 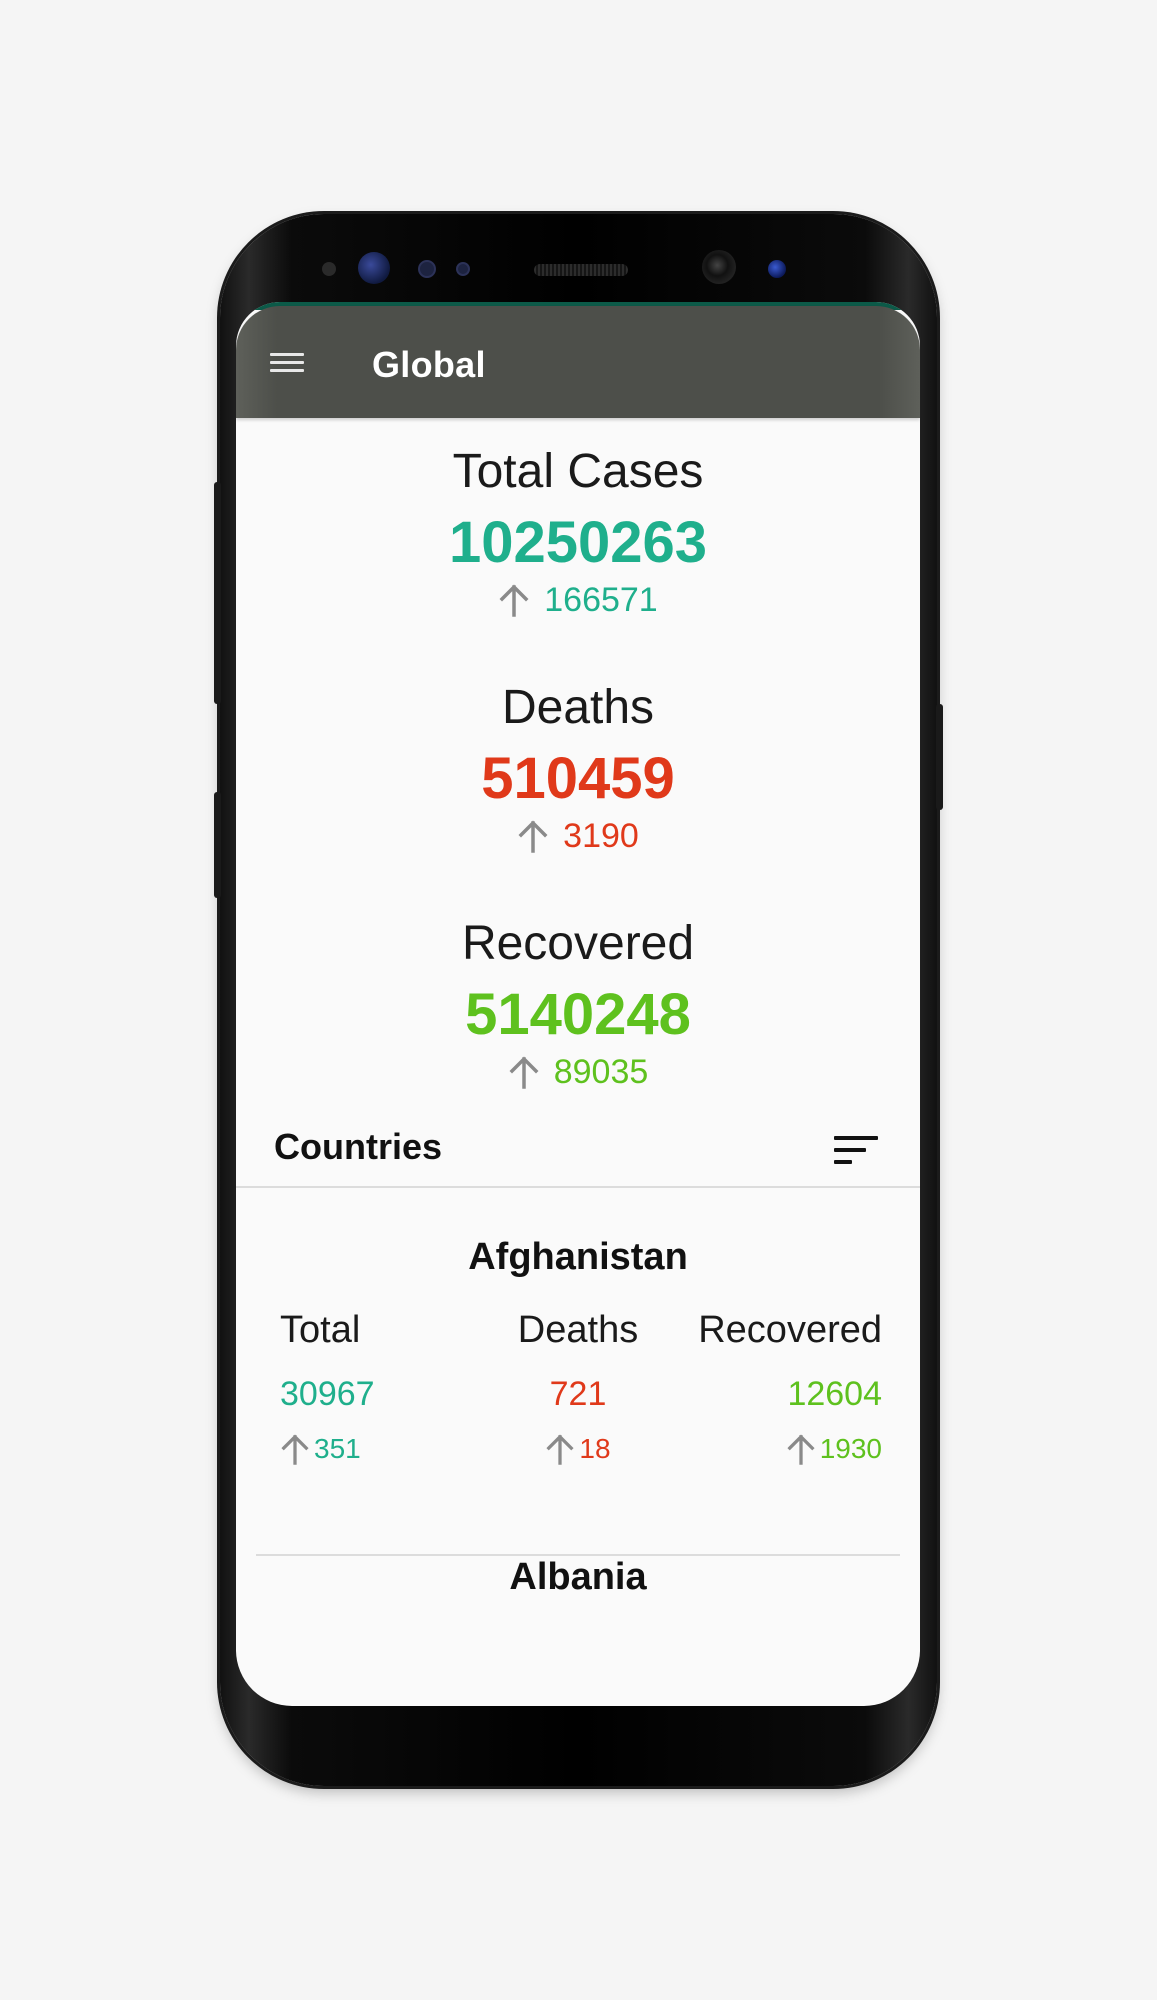 What do you see at coordinates (834, 1394) in the screenshot?
I see `recovered-value: 12604` at bounding box center [834, 1394].